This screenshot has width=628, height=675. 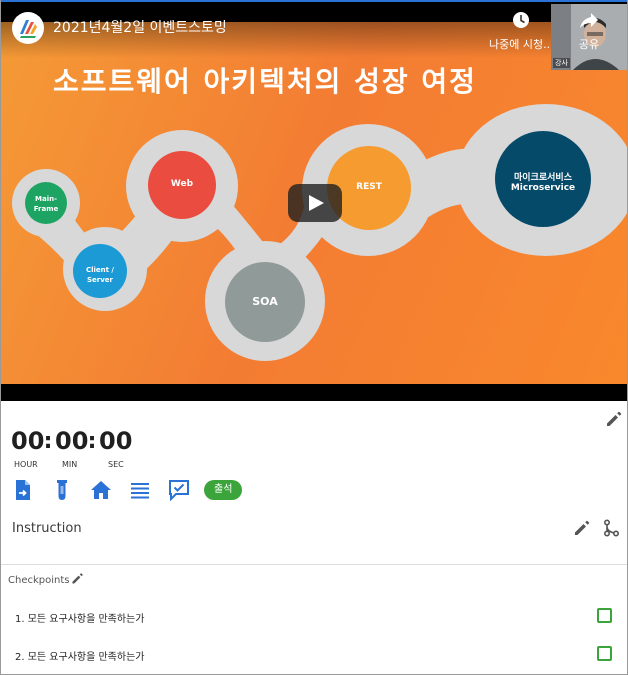 I want to click on checkpoints-title: Checkpoints, so click(x=39, y=580).